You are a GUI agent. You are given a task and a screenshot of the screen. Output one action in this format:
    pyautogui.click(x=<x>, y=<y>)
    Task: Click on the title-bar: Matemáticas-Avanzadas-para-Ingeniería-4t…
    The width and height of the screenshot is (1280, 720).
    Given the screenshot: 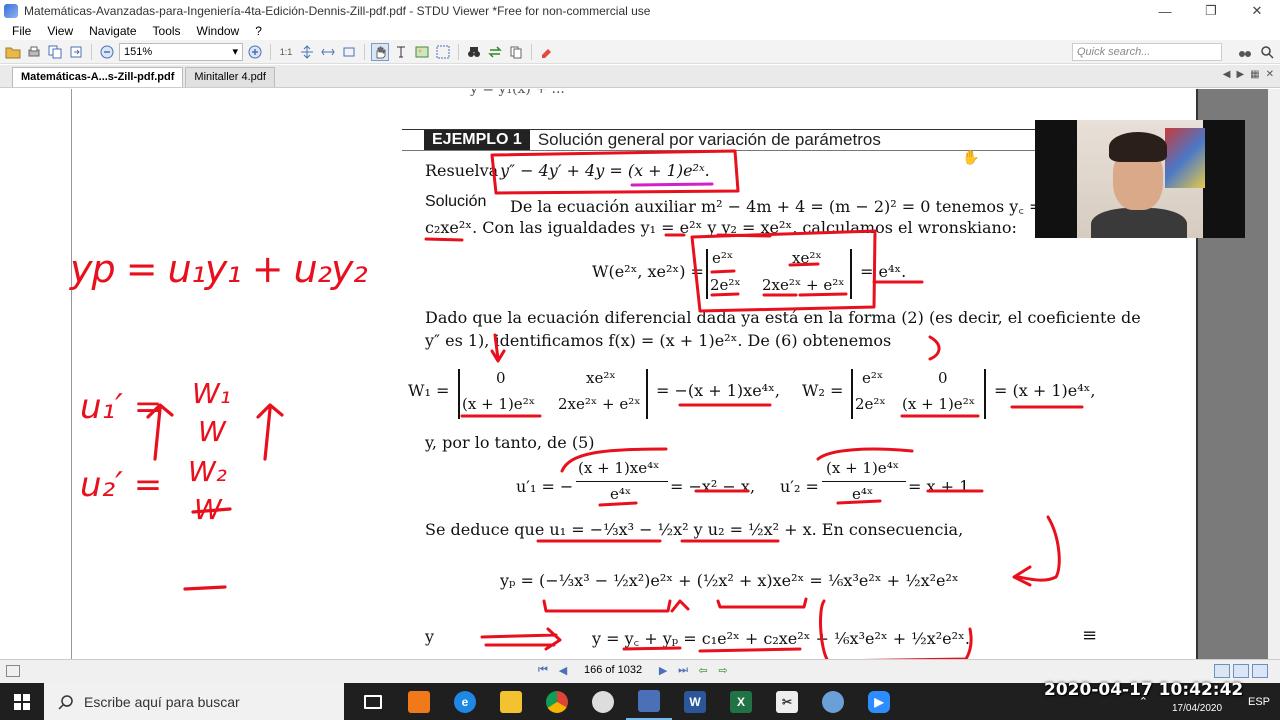 What is the action you would take?
    pyautogui.click(x=640, y=11)
    